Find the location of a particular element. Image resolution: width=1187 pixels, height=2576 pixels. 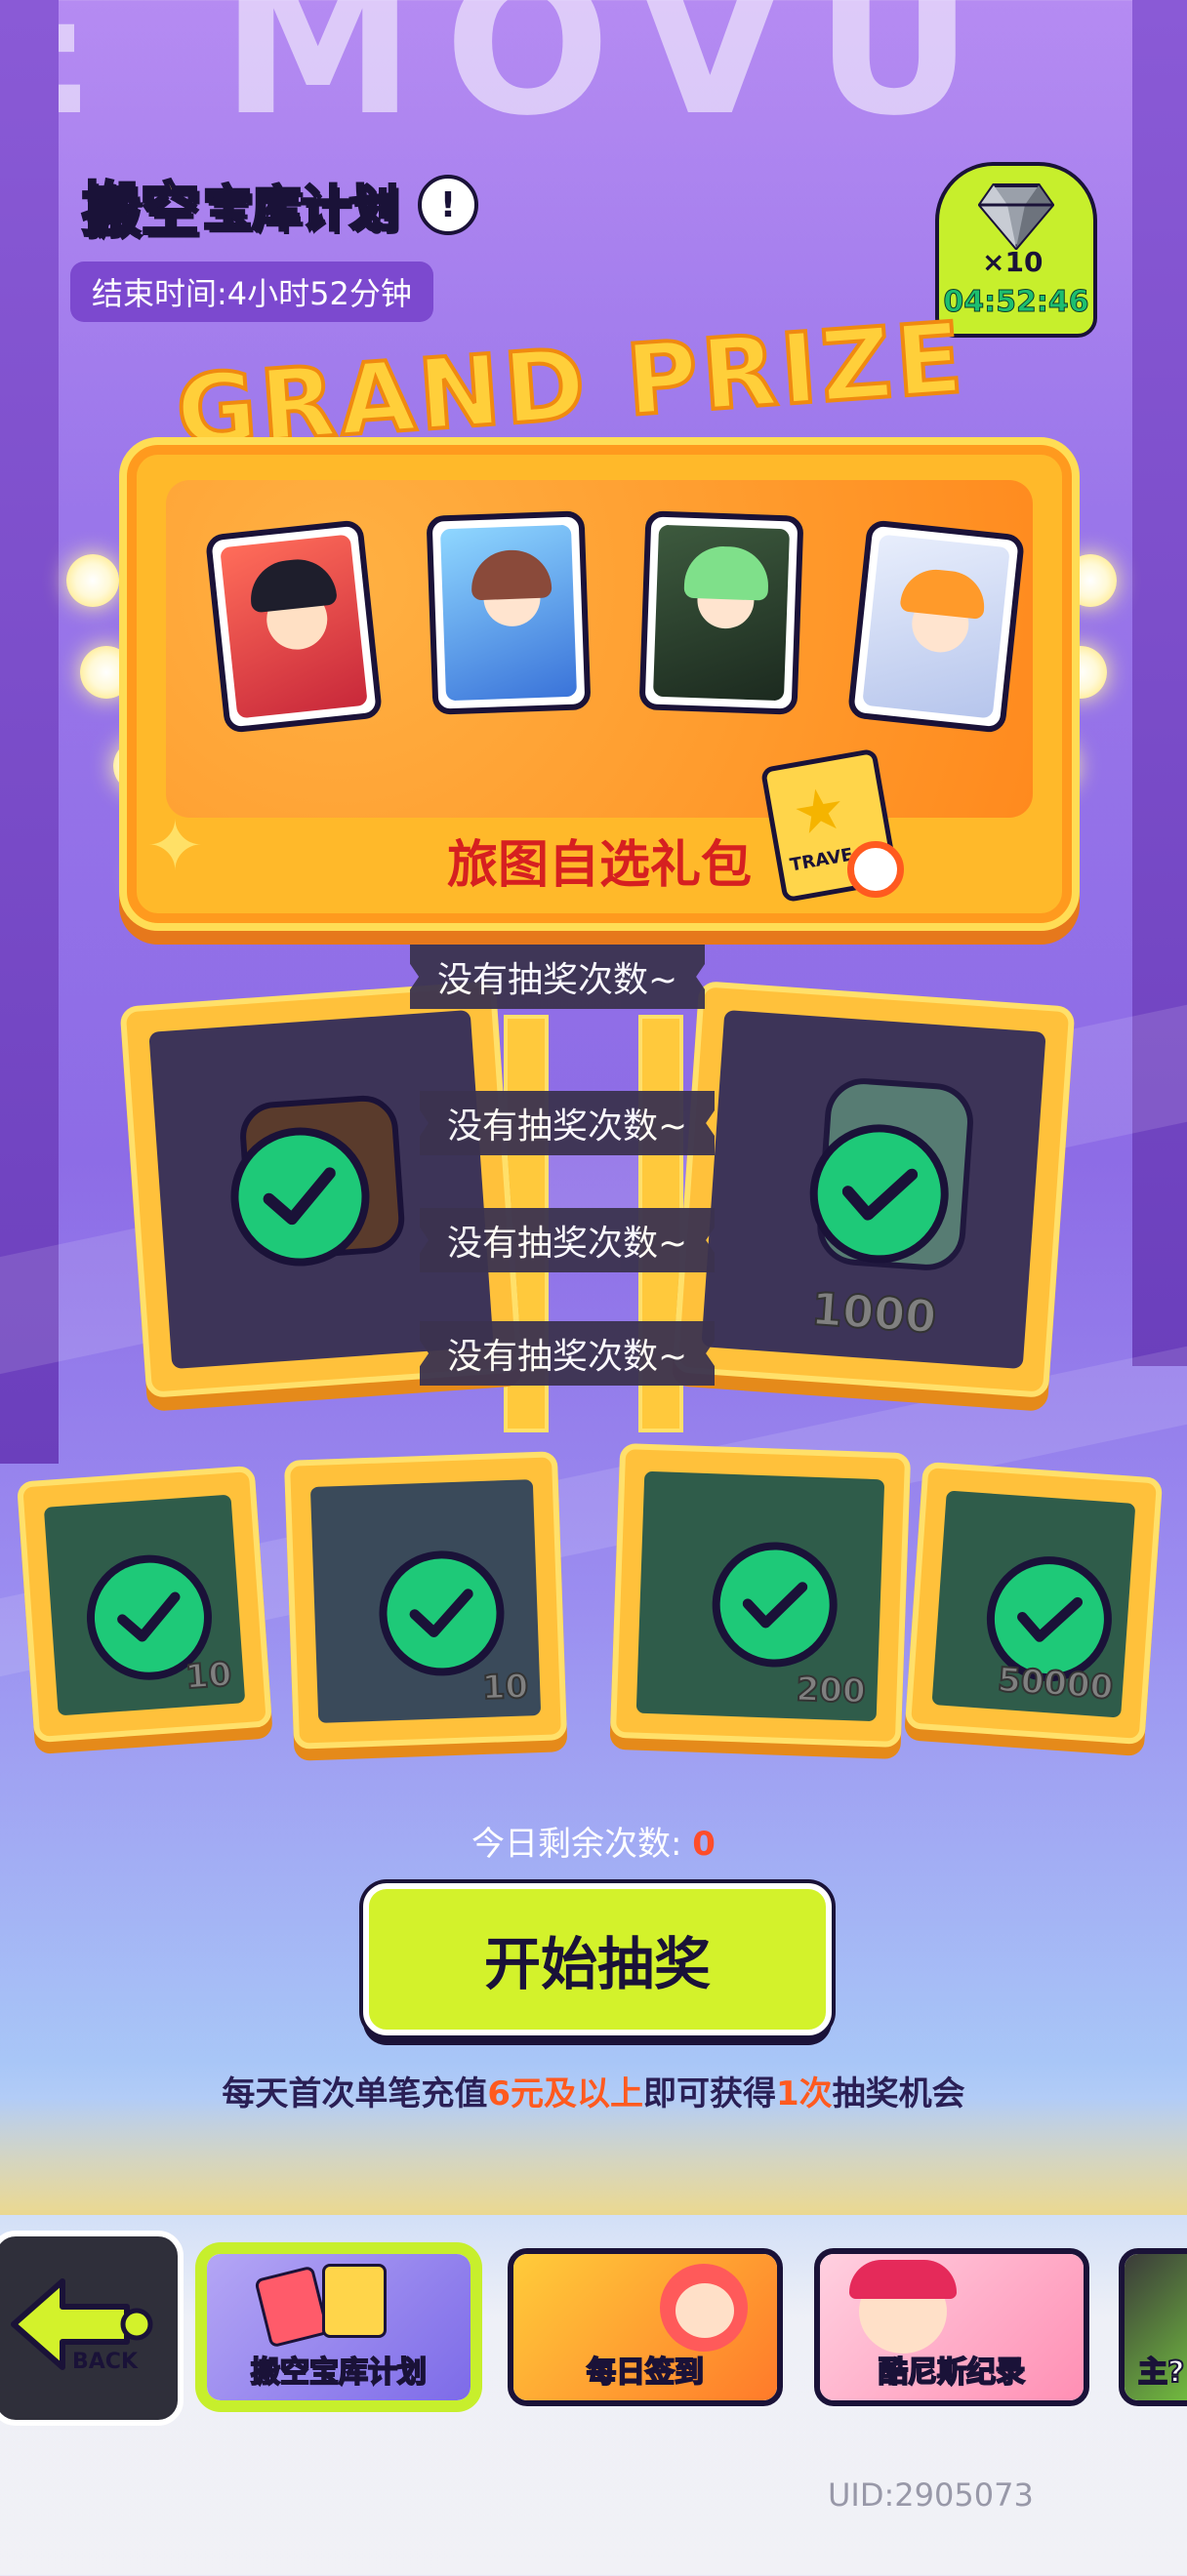

left-pillar is located at coordinates (29, 732).